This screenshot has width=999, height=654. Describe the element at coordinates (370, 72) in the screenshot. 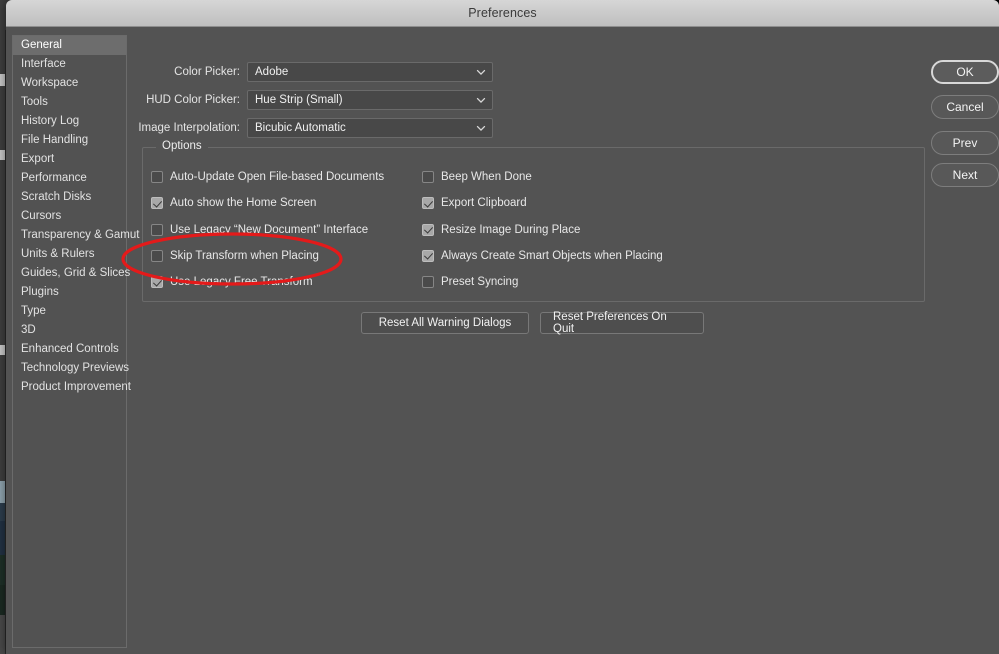

I see `color-picker-select: Adobe` at that location.